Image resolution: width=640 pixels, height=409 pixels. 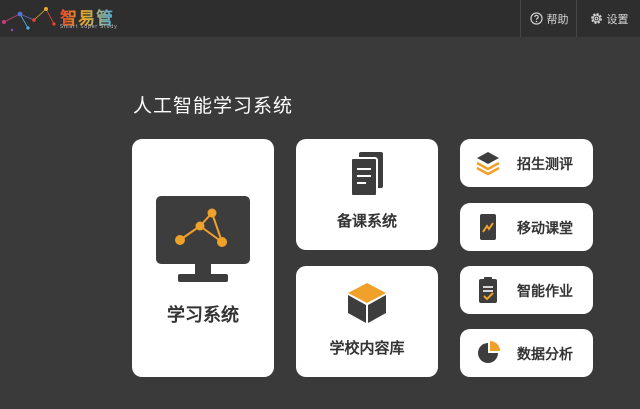 I want to click on mobile-classroom-label: 移动课堂, so click(x=545, y=229).